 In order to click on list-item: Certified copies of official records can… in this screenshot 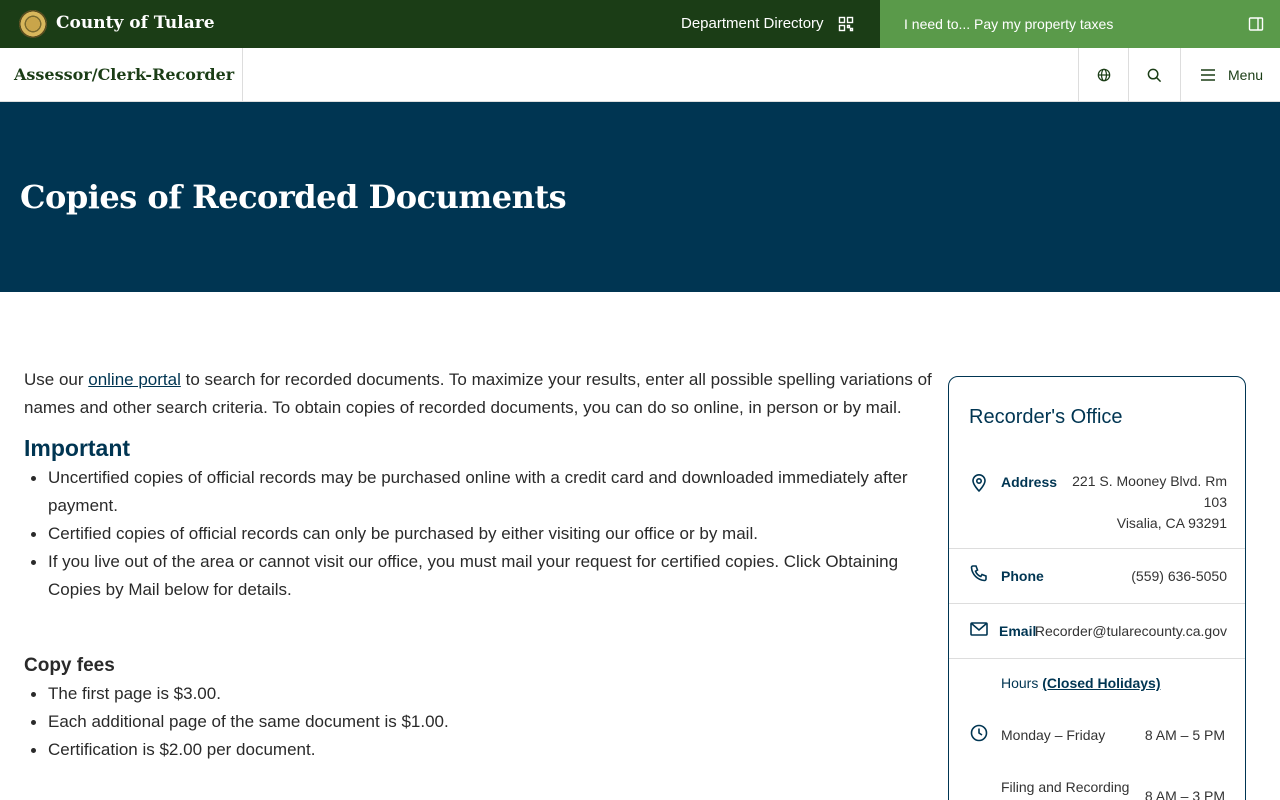, I will do `click(482, 534)`.